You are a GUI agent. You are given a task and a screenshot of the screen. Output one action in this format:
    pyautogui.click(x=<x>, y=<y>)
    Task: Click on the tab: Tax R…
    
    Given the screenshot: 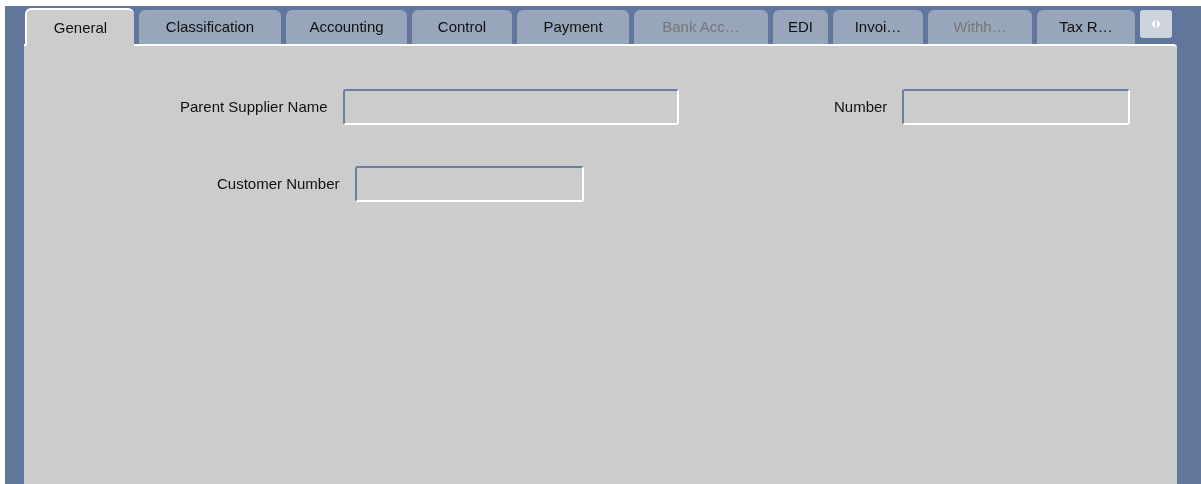 What is the action you would take?
    pyautogui.click(x=1086, y=27)
    